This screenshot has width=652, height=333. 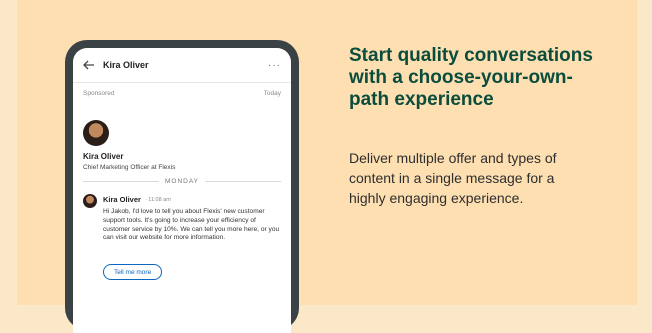 I want to click on profile-avatar, so click(x=96, y=133).